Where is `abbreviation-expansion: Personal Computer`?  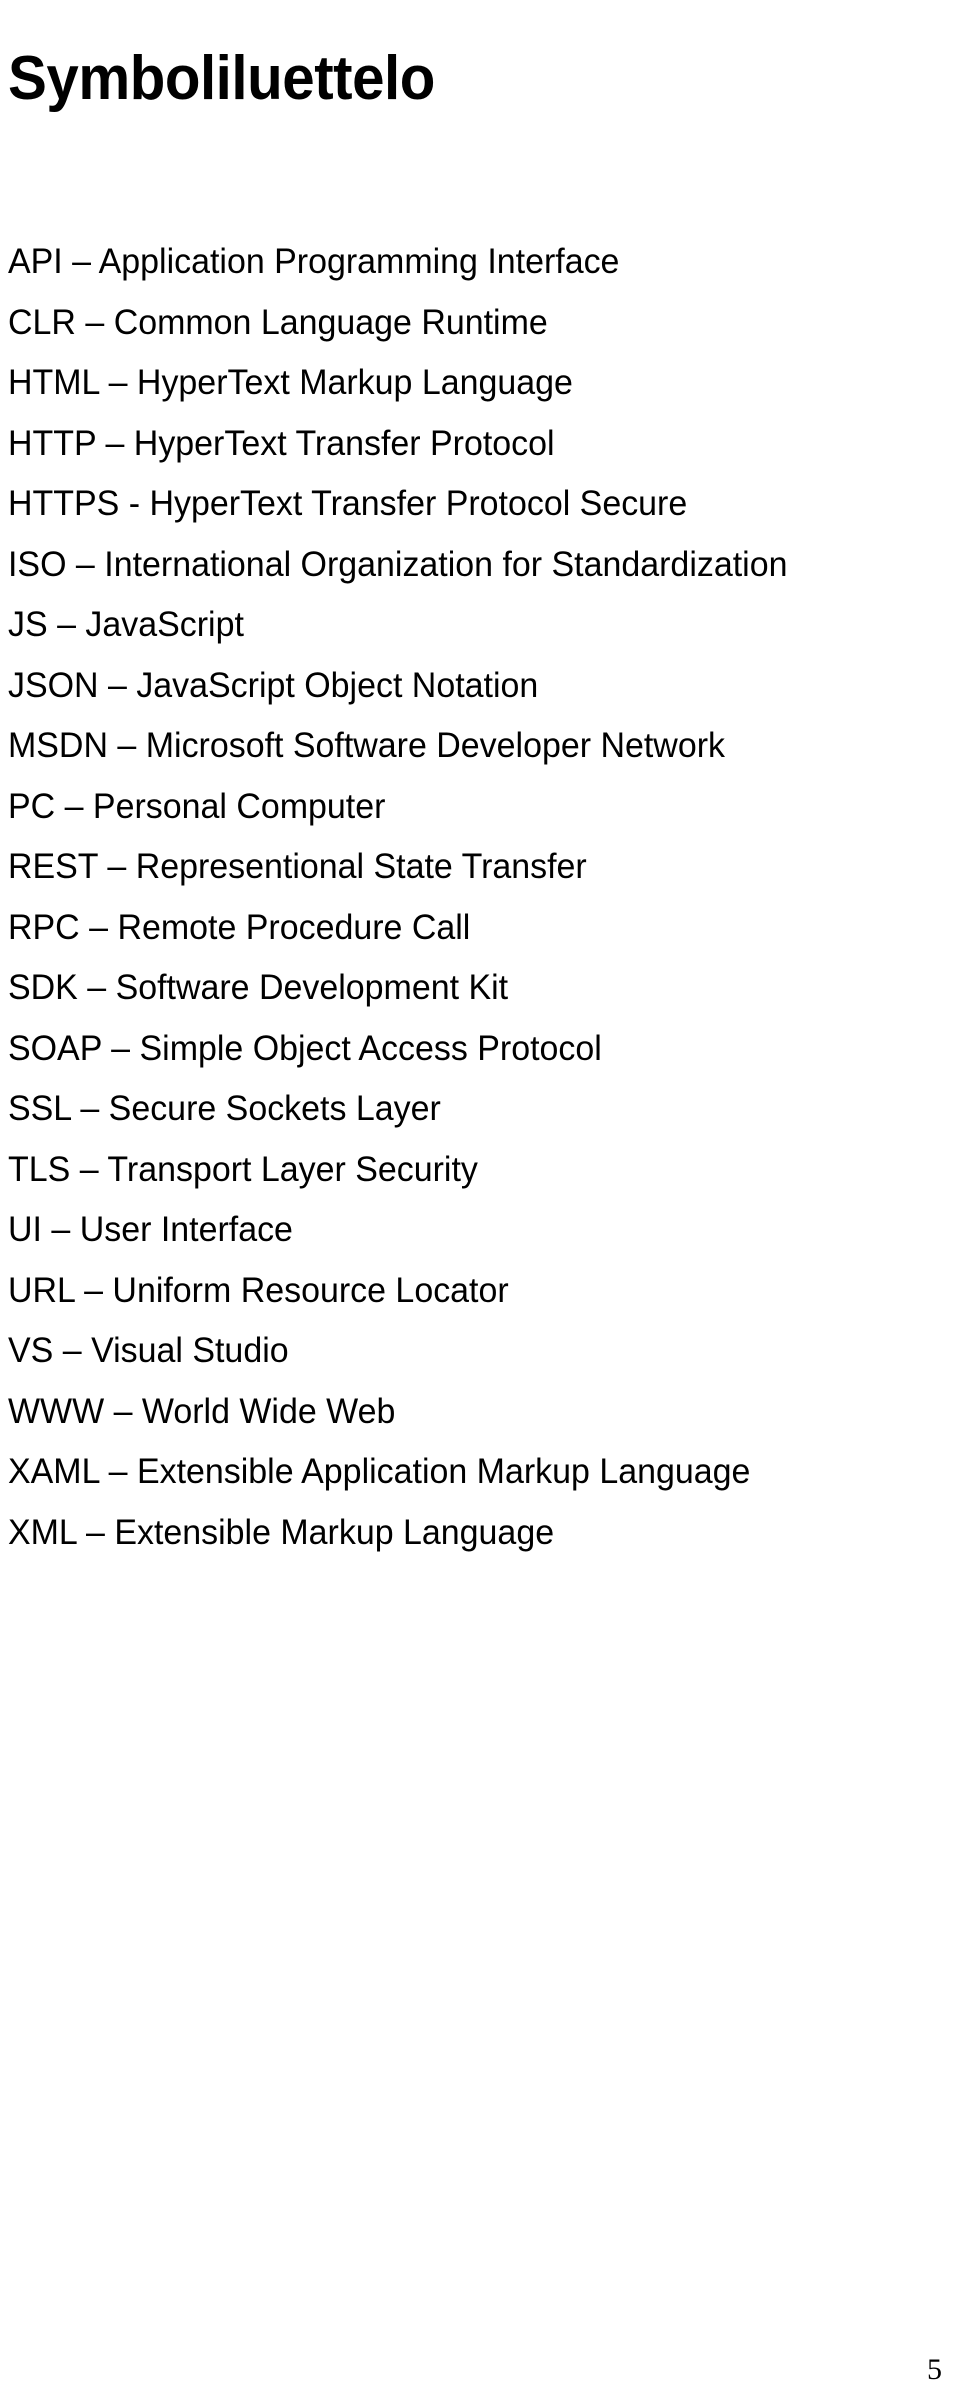 abbreviation-expansion: Personal Computer is located at coordinates (239, 806).